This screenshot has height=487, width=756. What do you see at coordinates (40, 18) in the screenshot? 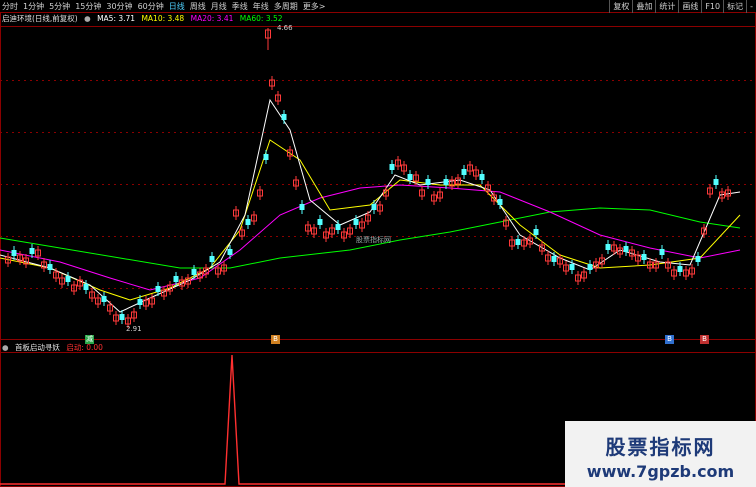
I see `stock-title: 启迪环境(日线,前复权)` at bounding box center [40, 18].